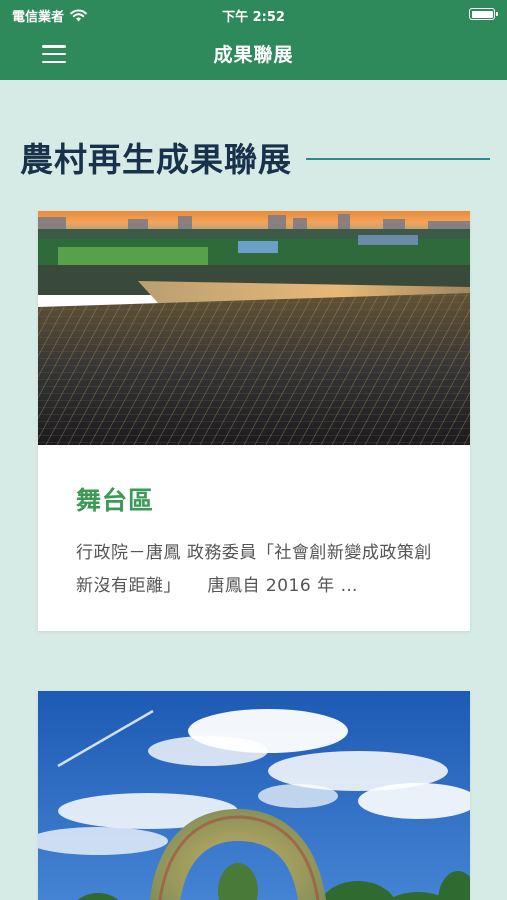 Image resolution: width=507 pixels, height=900 pixels. I want to click on section-header: 農村再生成果聯展, so click(255, 157).